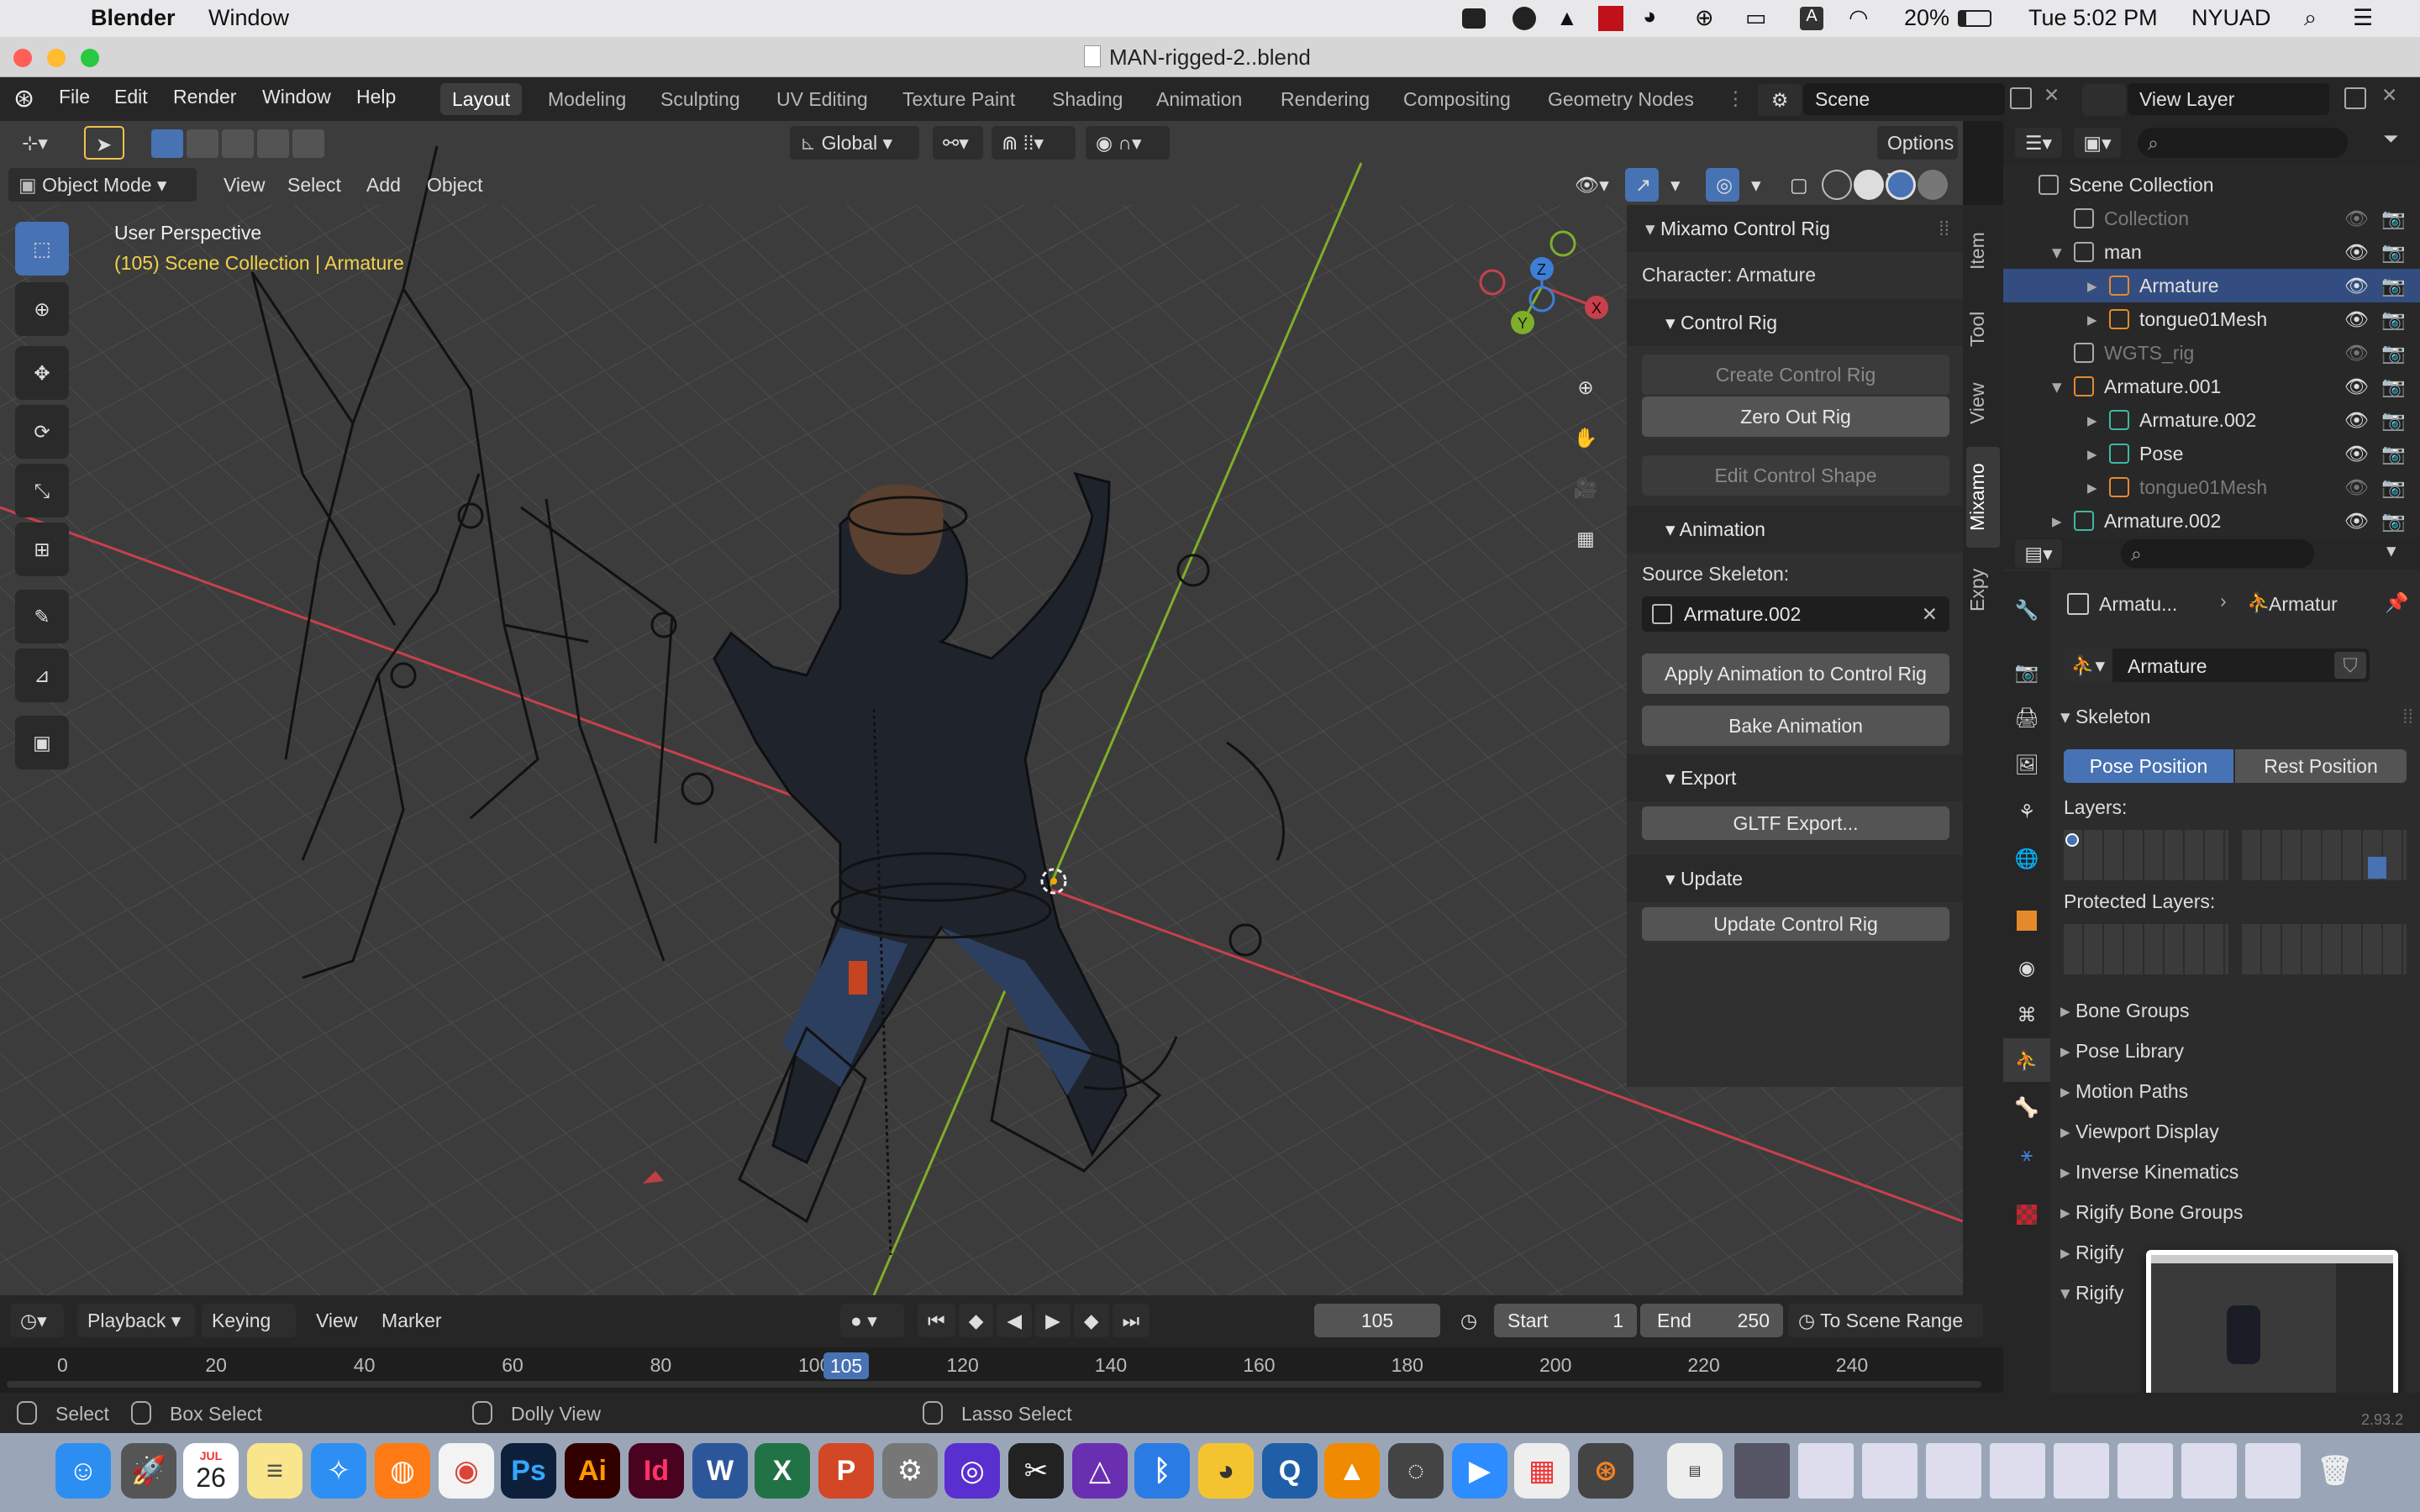 This screenshot has height=1512, width=2420. What do you see at coordinates (2021, 98) in the screenshot?
I see `new-scene-icon` at bounding box center [2021, 98].